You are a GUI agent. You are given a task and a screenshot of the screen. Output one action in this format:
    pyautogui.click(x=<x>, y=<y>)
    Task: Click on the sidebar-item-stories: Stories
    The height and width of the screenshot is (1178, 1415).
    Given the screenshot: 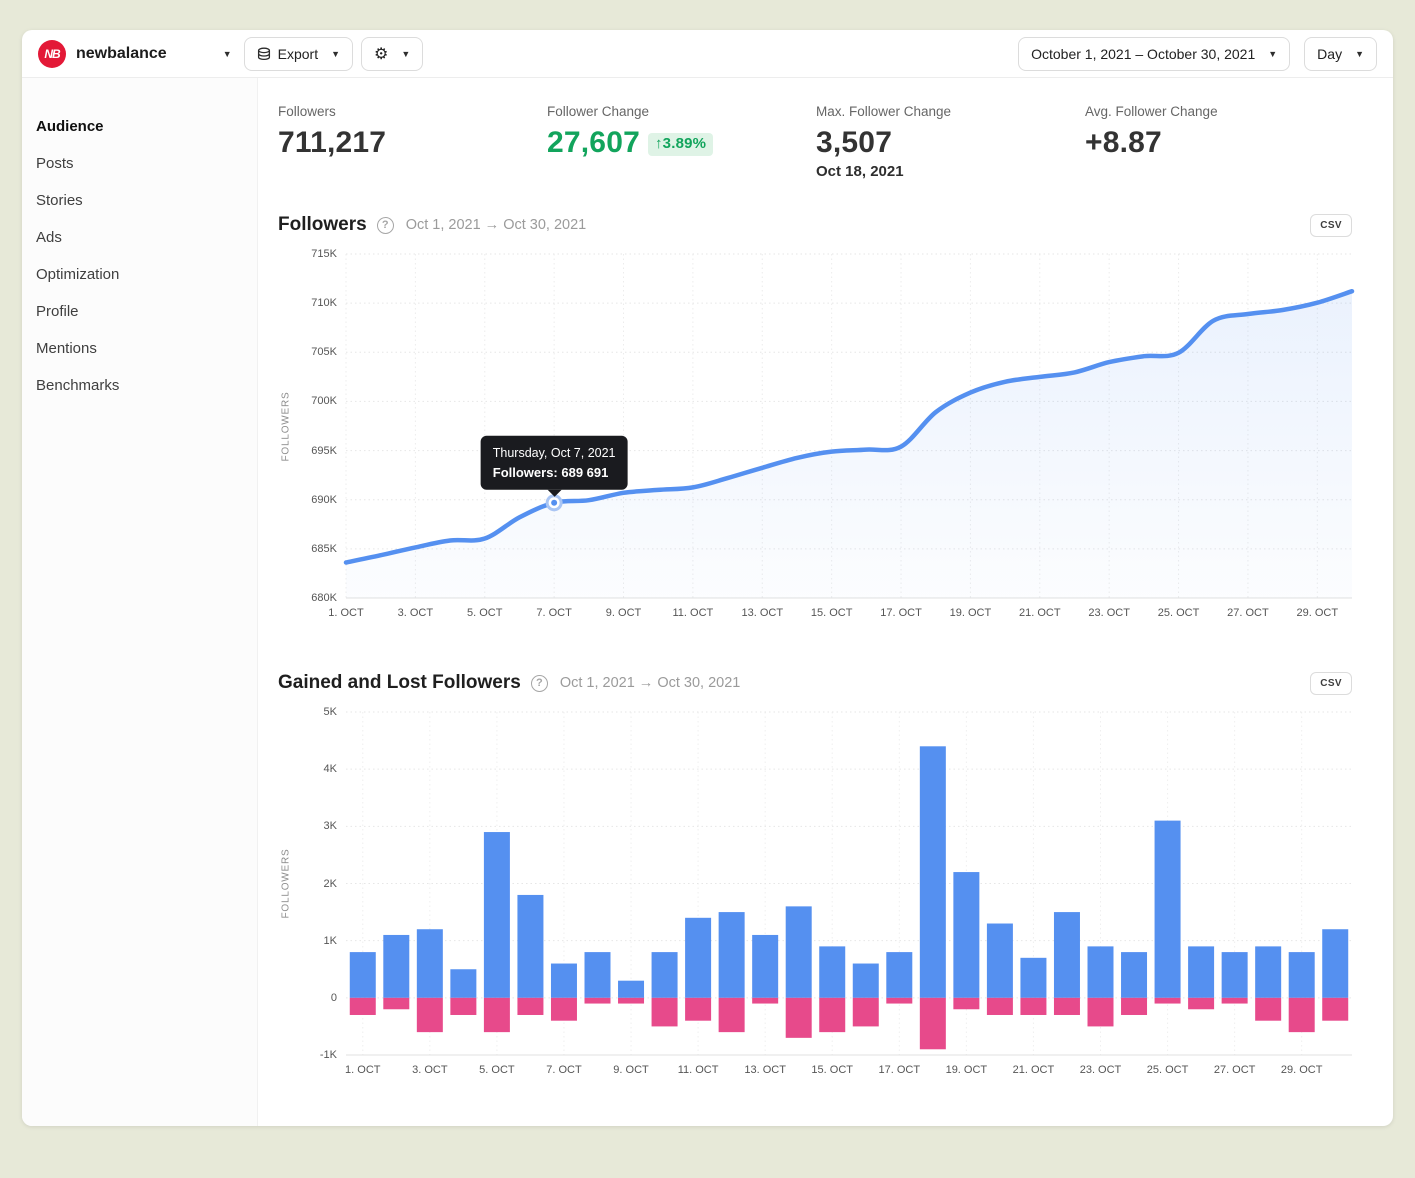 What is the action you would take?
    pyautogui.click(x=139, y=200)
    